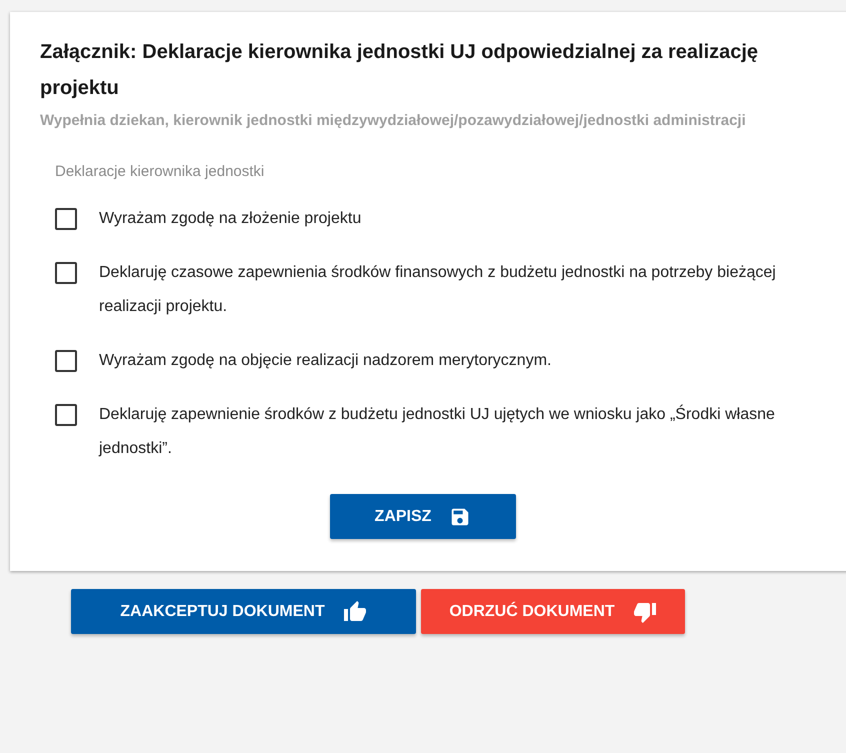 The width and height of the screenshot is (846, 753). Describe the element at coordinates (230, 219) in the screenshot. I see `checkbox-label: Wyrażam zgodę na złożenie projektu` at that location.